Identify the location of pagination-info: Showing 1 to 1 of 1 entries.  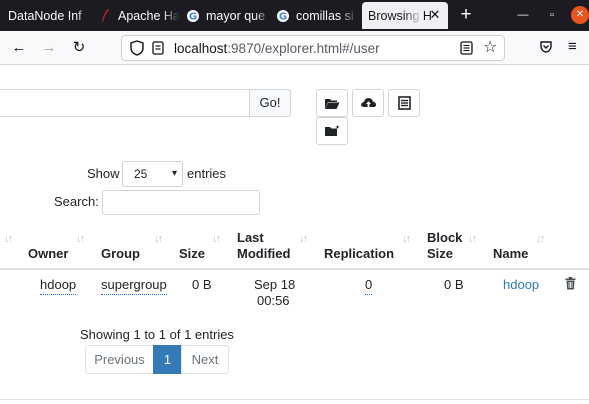
(157, 334).